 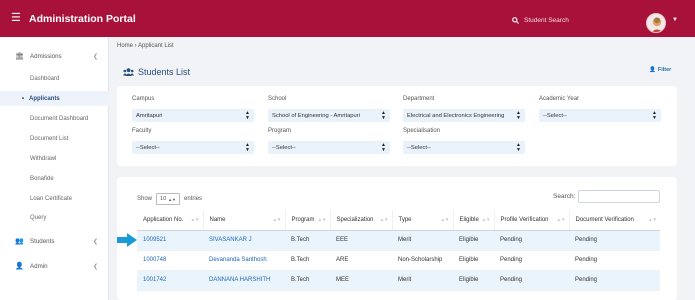 What do you see at coordinates (600, 115) in the screenshot?
I see `academic-year-select: --Select-- ▲ ▼` at bounding box center [600, 115].